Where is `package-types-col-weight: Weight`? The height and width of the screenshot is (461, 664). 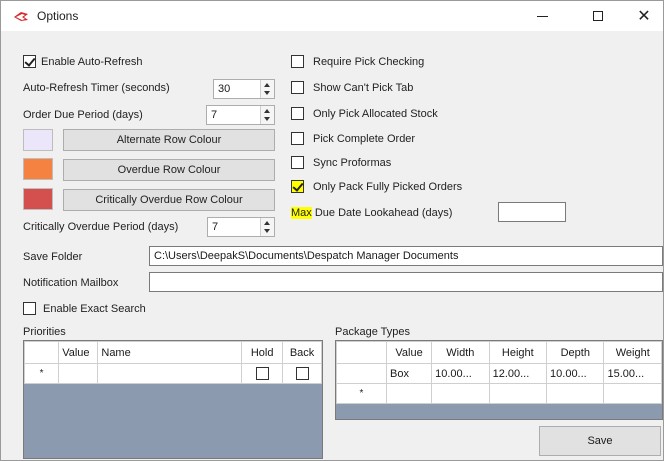
package-types-col-weight: Weight is located at coordinates (632, 352).